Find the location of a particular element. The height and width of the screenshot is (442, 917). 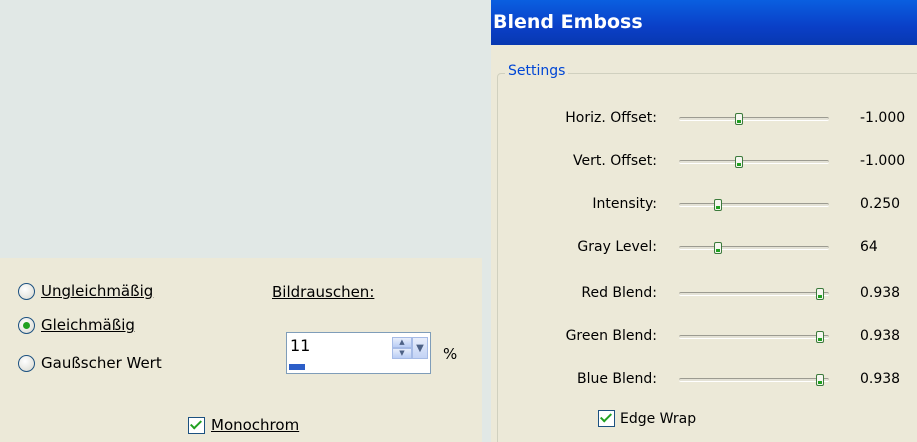

radio-label: Gleichmäßig is located at coordinates (88, 325).